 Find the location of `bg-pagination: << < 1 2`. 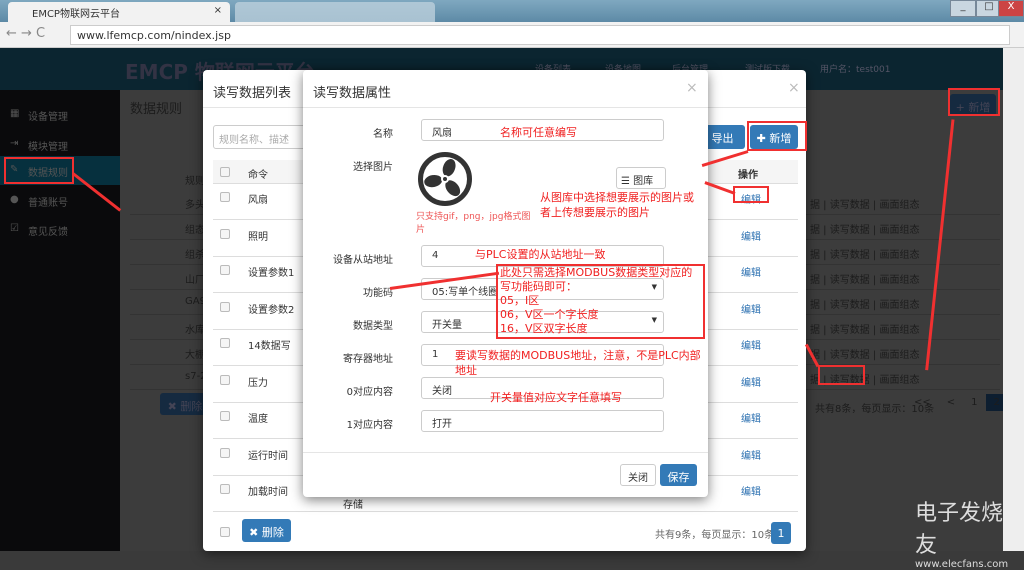

bg-pagination: << < 1 2 is located at coordinates (957, 402).